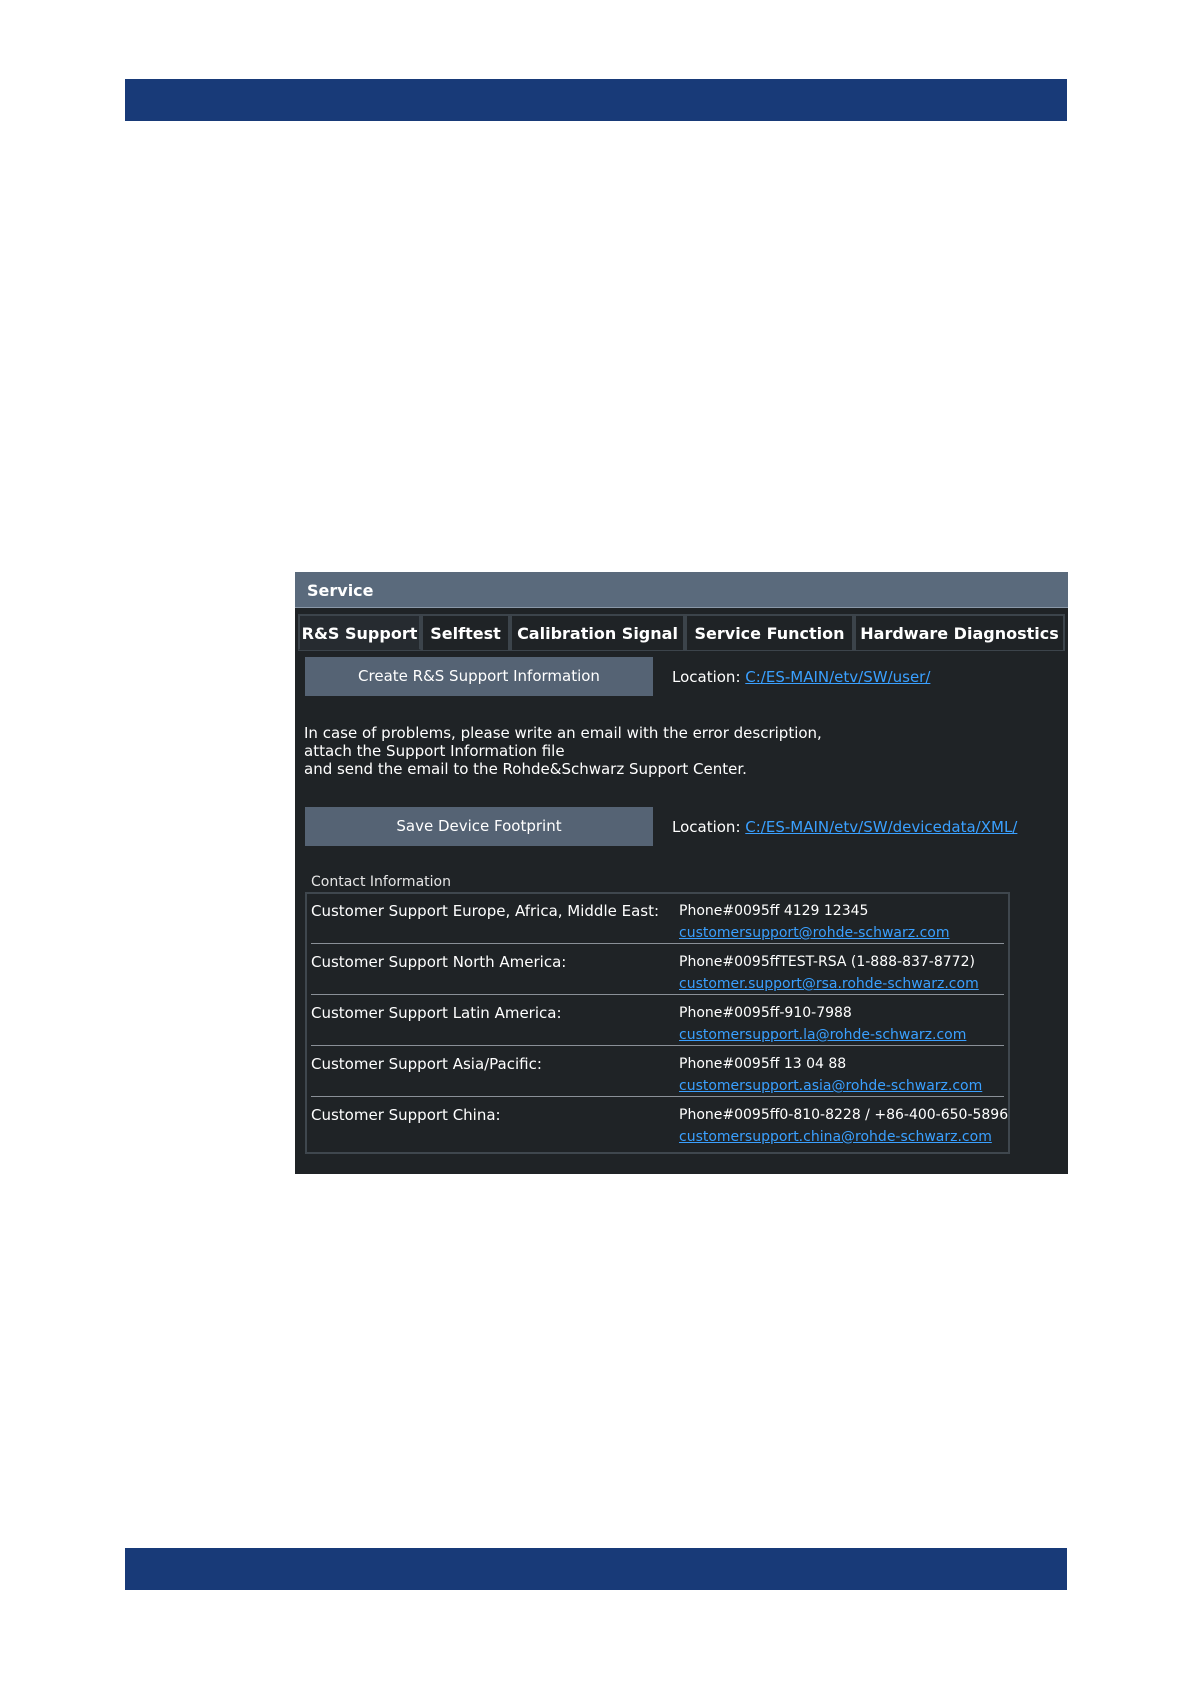  I want to click on problem-text-line: attach the Support Information file, so click(434, 751).